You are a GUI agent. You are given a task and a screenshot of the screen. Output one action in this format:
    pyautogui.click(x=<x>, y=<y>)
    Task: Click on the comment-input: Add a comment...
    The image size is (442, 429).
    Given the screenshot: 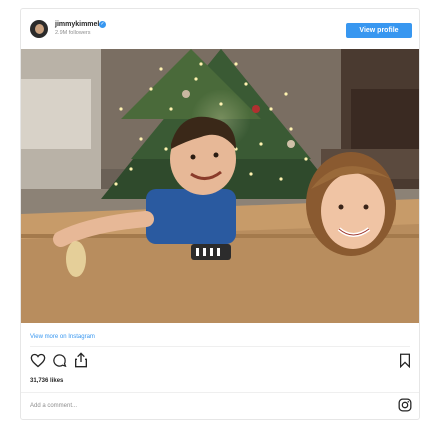 What is the action you would take?
    pyautogui.click(x=53, y=406)
    